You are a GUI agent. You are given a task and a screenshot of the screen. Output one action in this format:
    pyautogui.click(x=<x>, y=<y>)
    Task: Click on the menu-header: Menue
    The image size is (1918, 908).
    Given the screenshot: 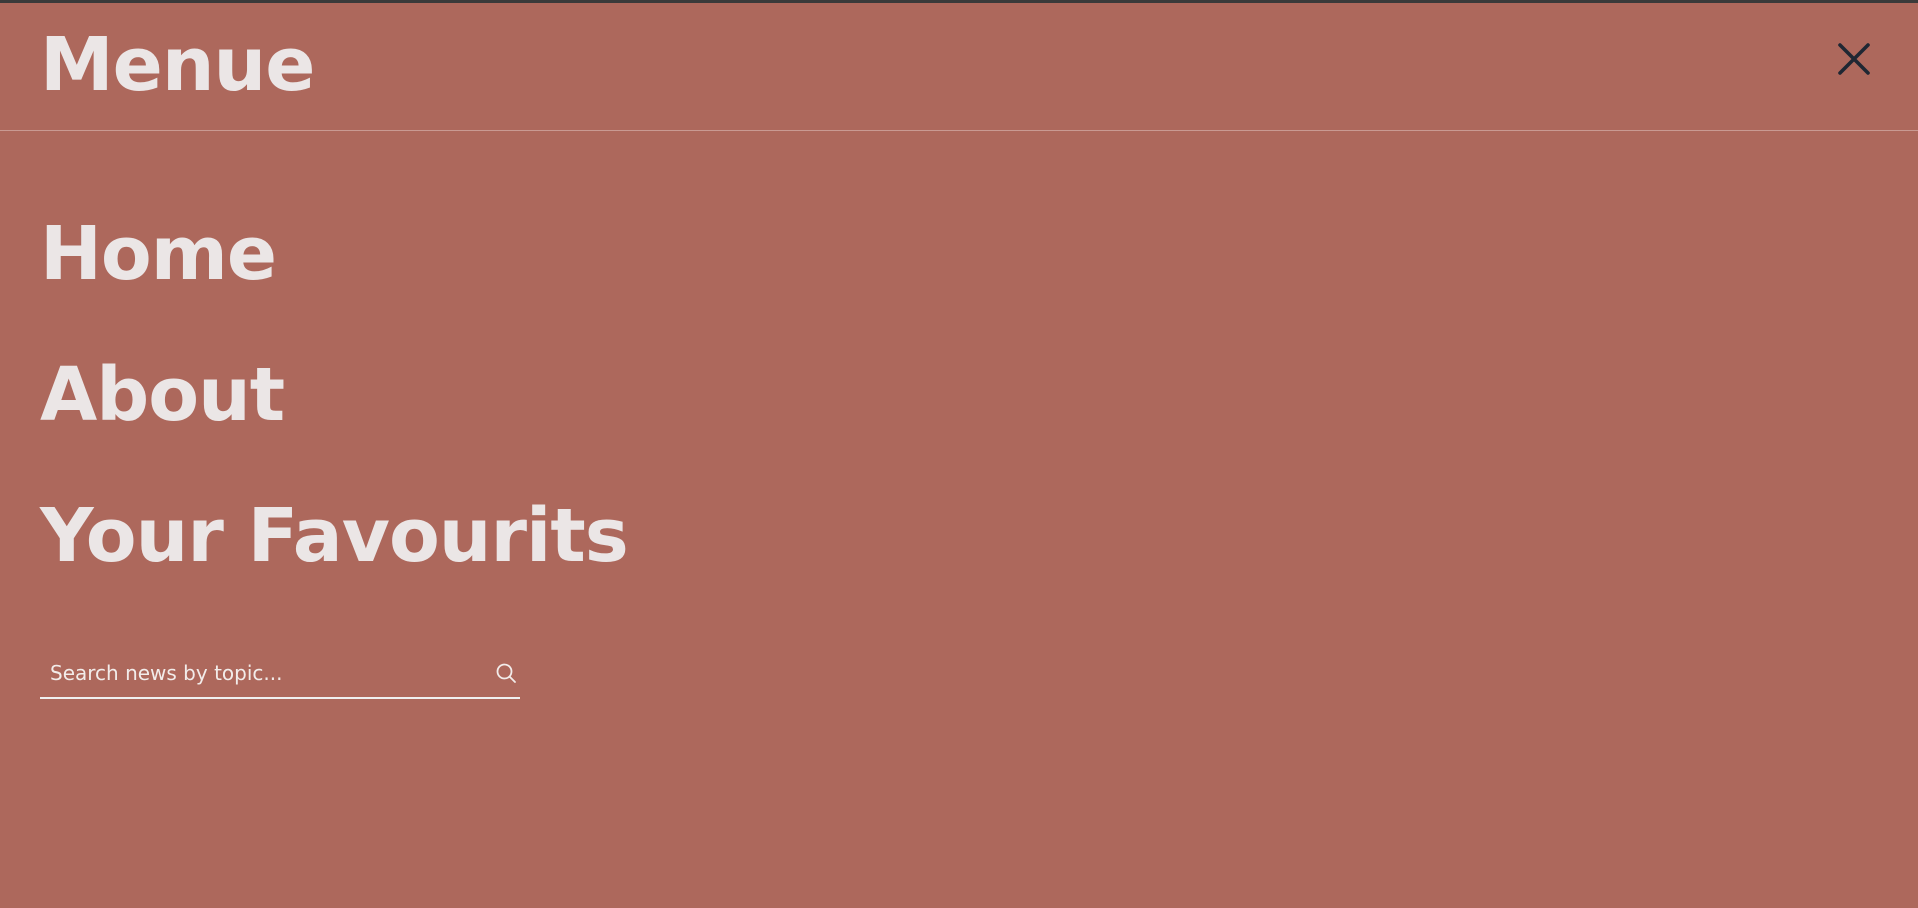 What is the action you would take?
    pyautogui.click(x=959, y=67)
    